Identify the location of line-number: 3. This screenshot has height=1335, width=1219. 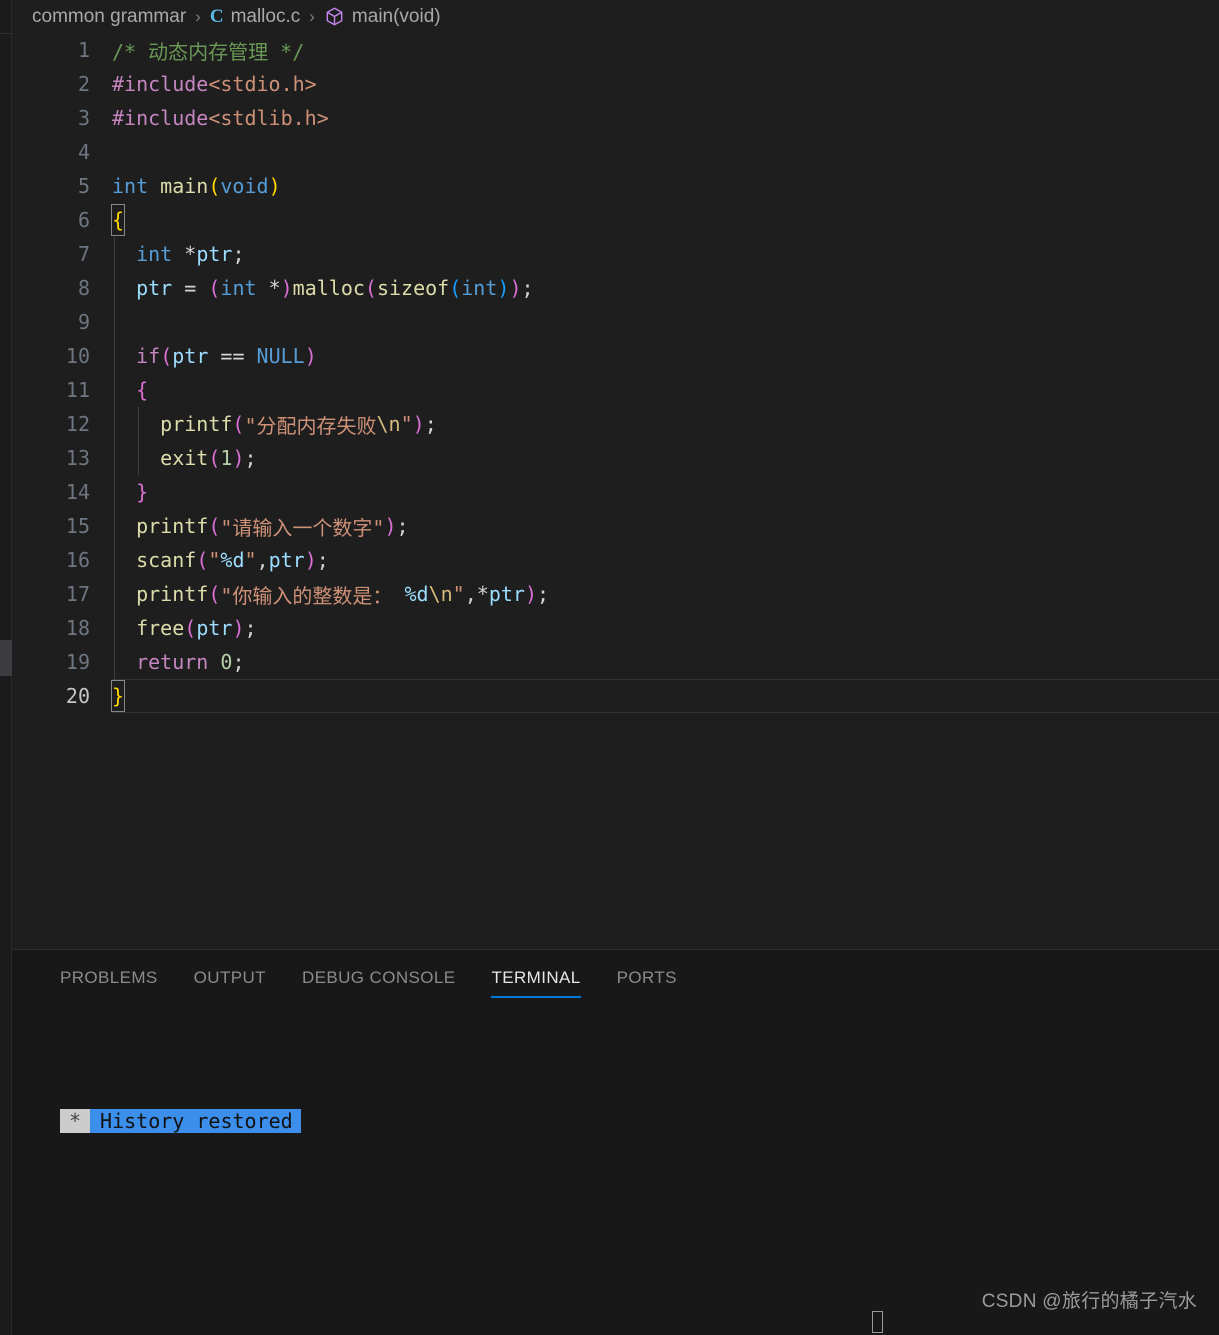
(83, 118).